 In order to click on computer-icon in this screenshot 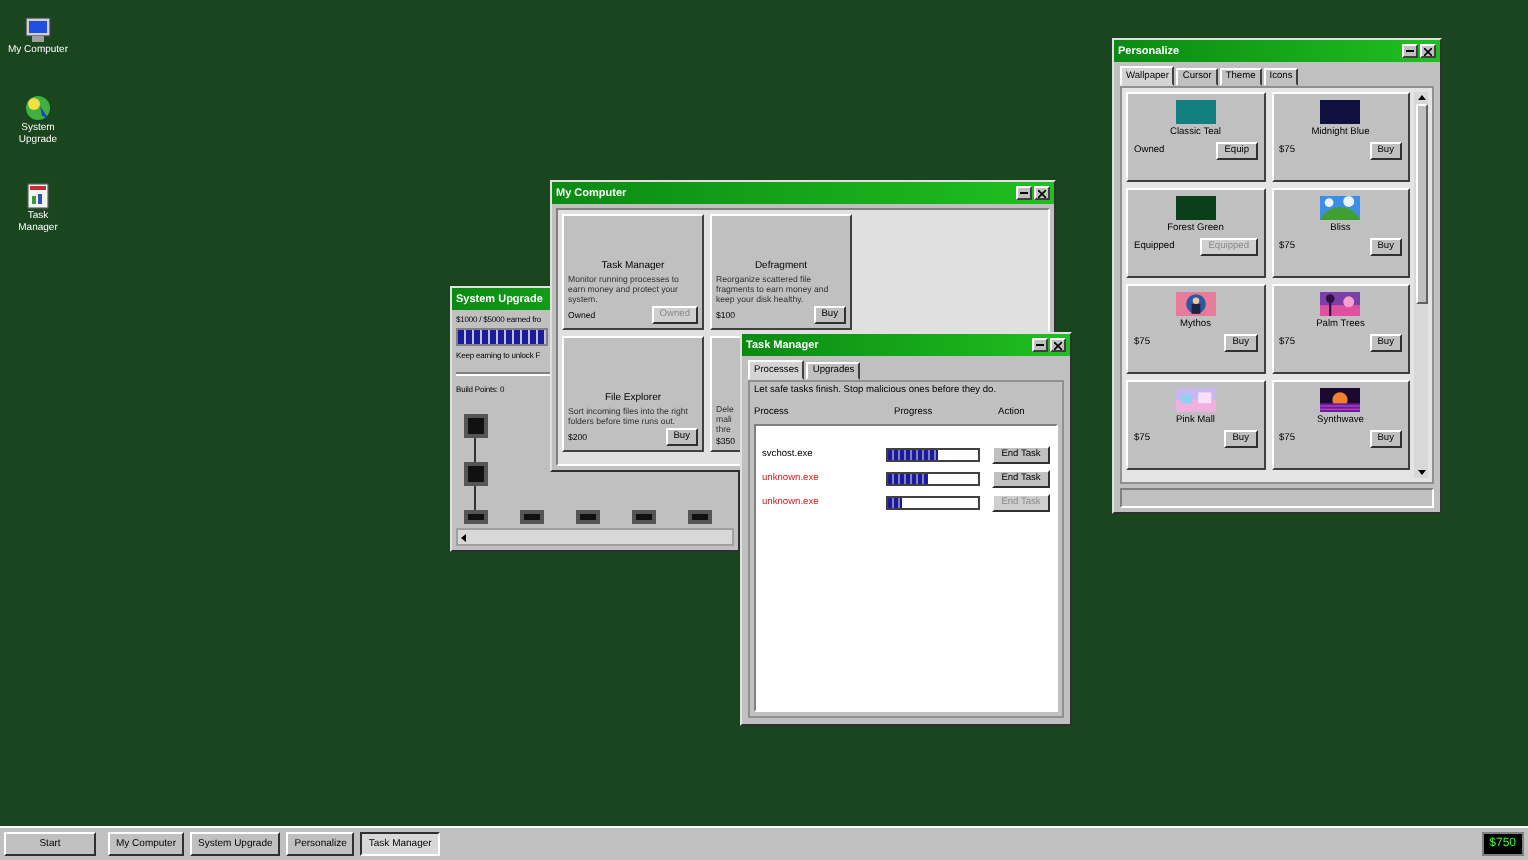, I will do `click(38, 30)`.